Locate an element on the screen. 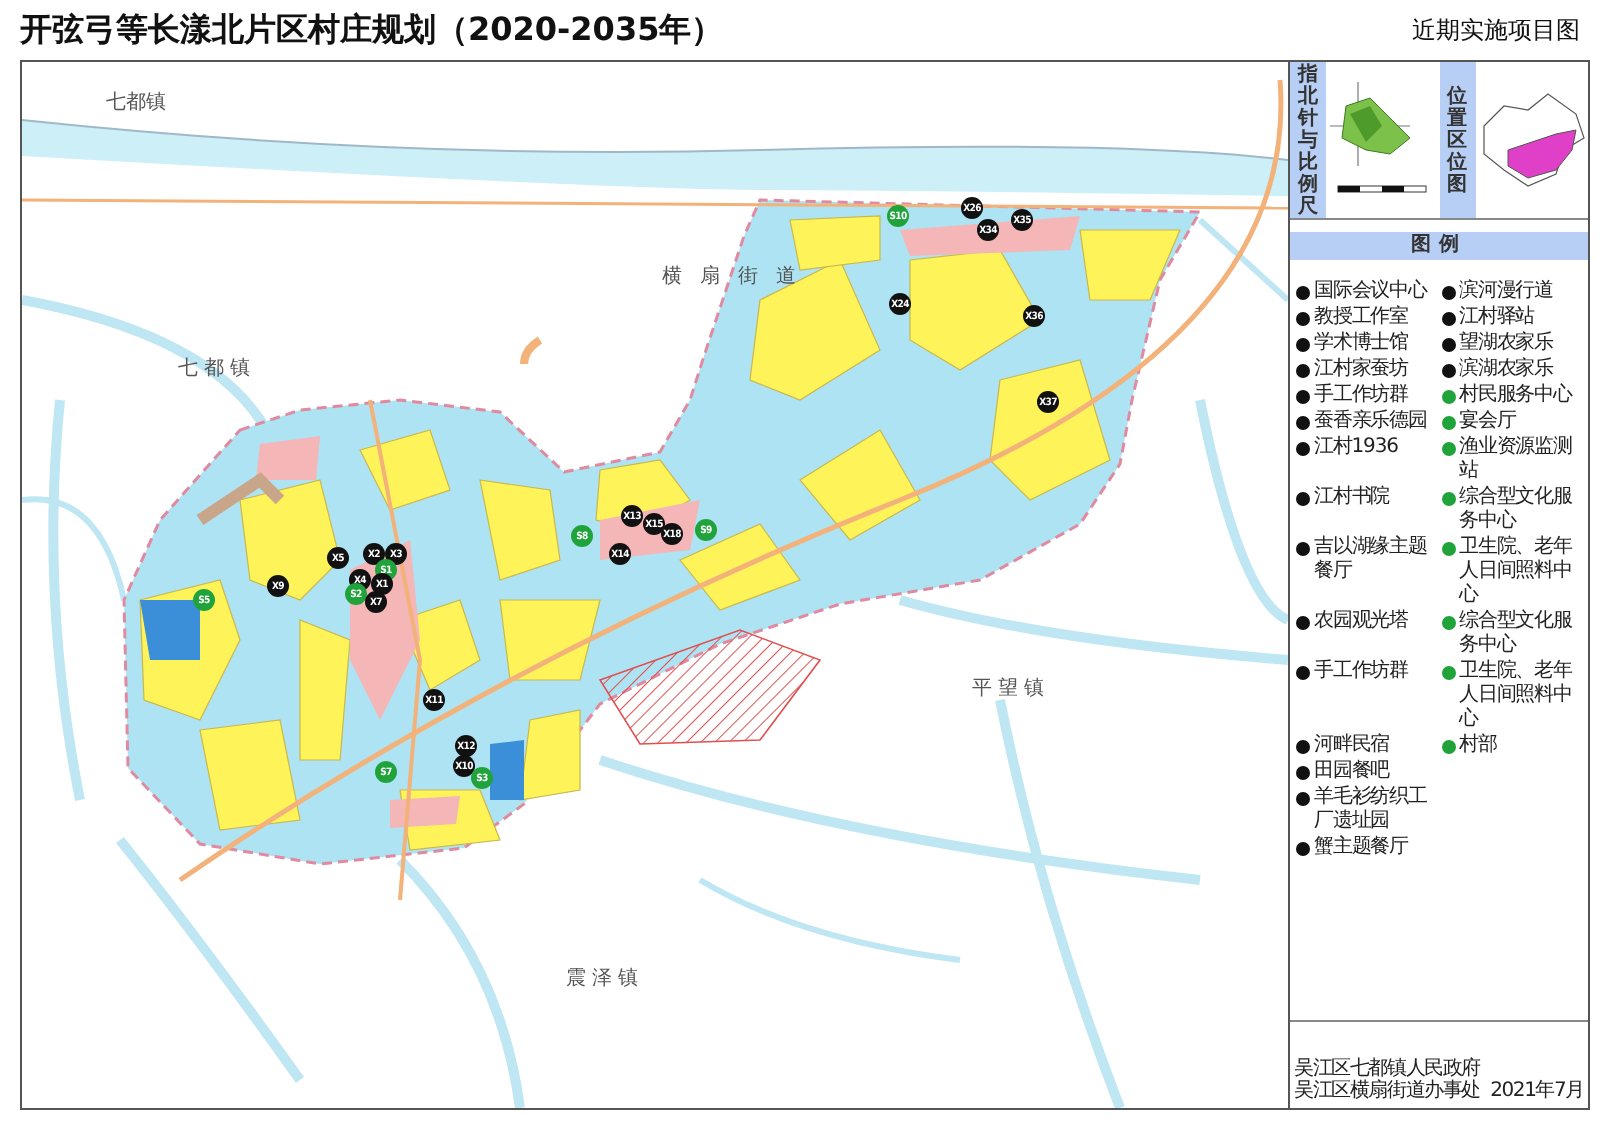 Image resolution: width=1600 pixels, height=1130 pixels. legend-title: 图例 is located at coordinates (1439, 246).